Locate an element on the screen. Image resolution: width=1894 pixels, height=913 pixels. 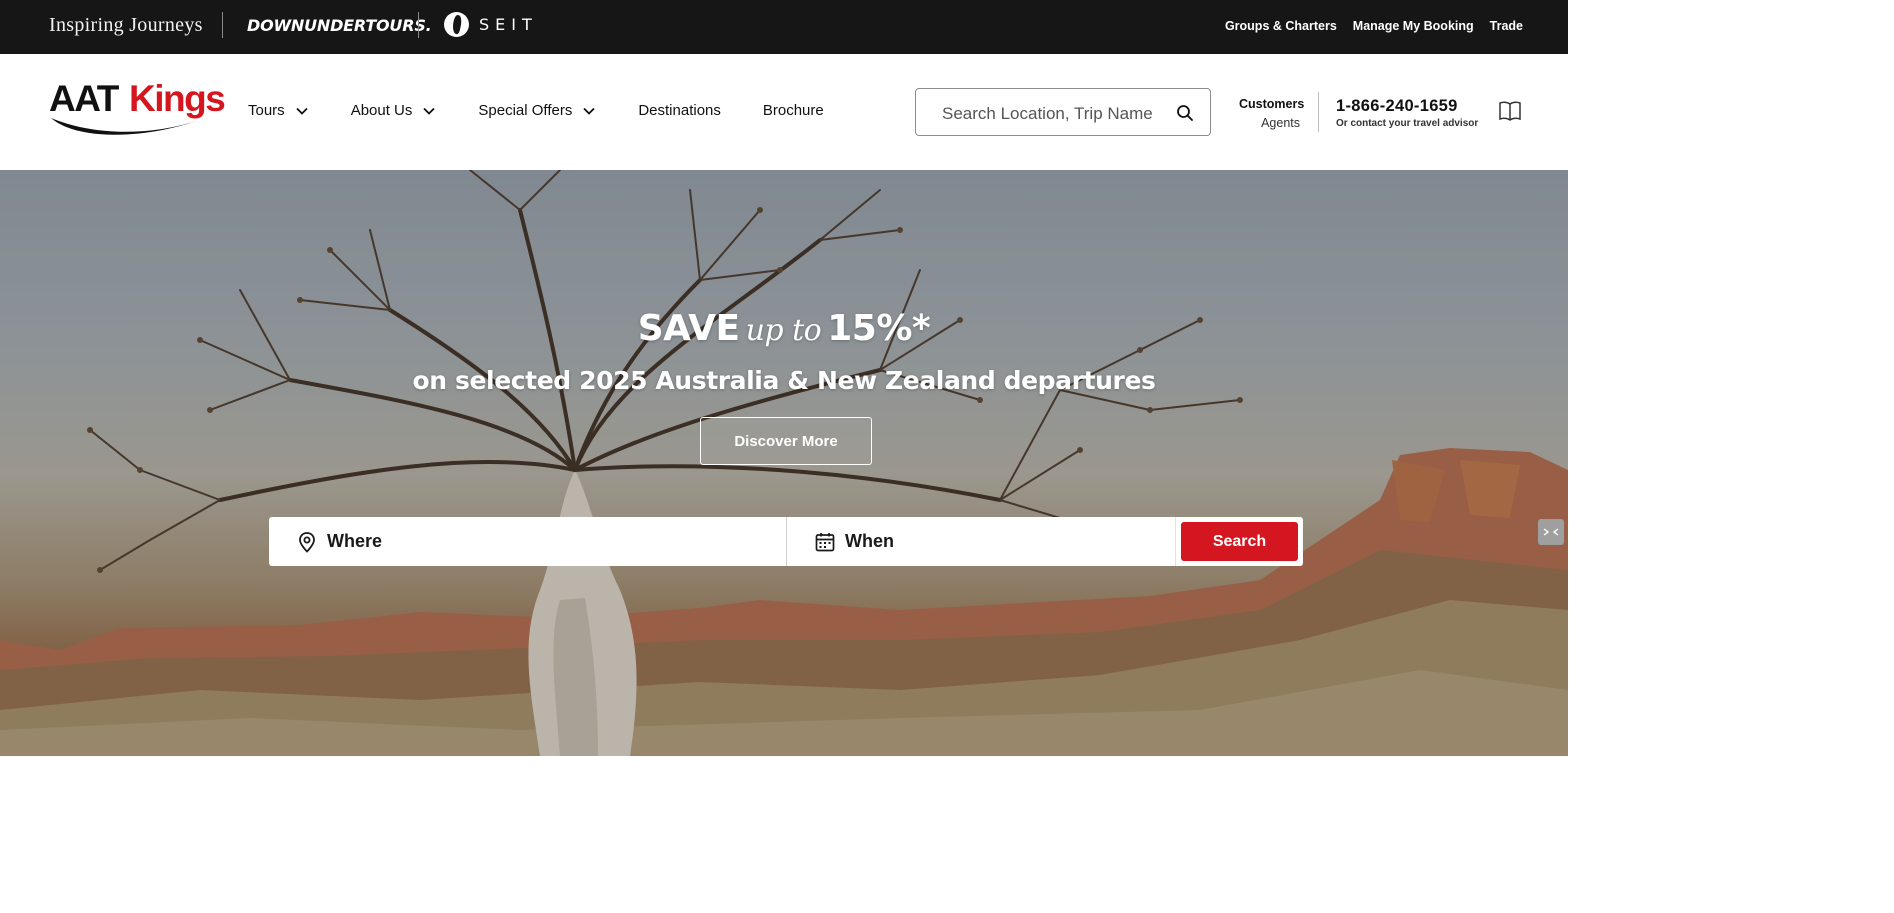
nav-tours-label: Tours is located at coordinates (266, 110).